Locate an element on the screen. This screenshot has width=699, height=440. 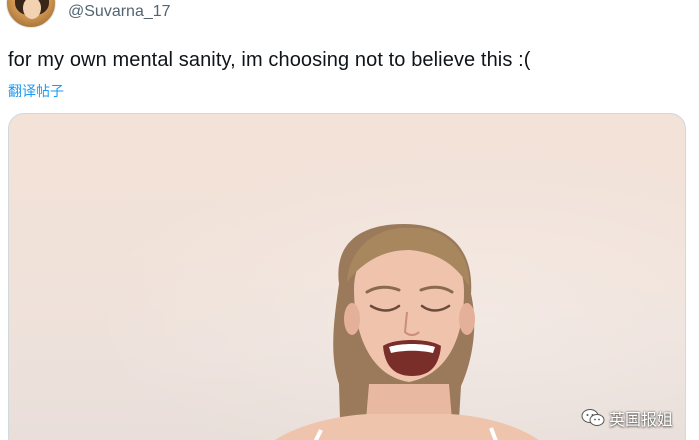
watermark-label: 英国报姐 is located at coordinates (640, 419).